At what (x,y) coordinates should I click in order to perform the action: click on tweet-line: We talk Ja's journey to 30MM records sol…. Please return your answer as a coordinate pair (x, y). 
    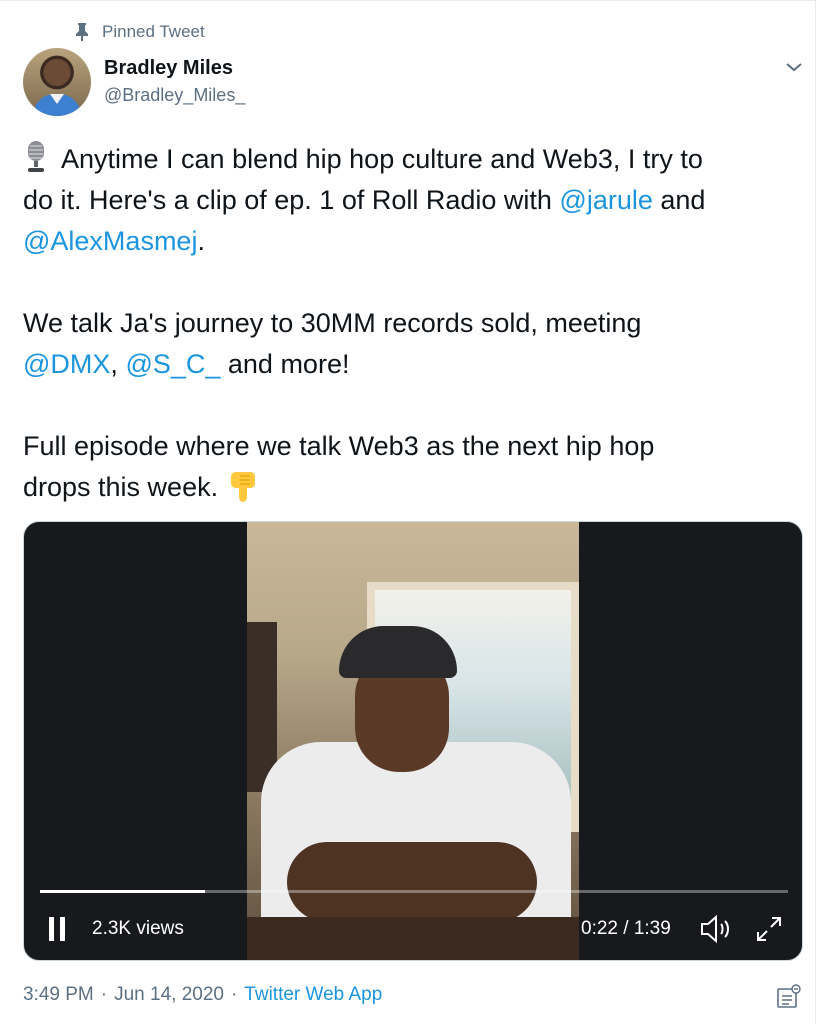
    Looking at the image, I should click on (332, 323).